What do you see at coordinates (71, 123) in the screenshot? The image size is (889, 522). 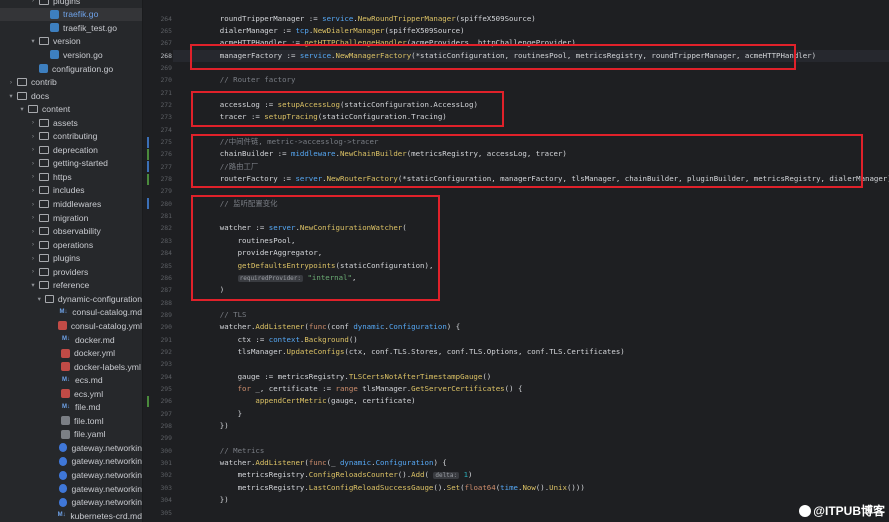 I see `tree-folder: › assets` at bounding box center [71, 123].